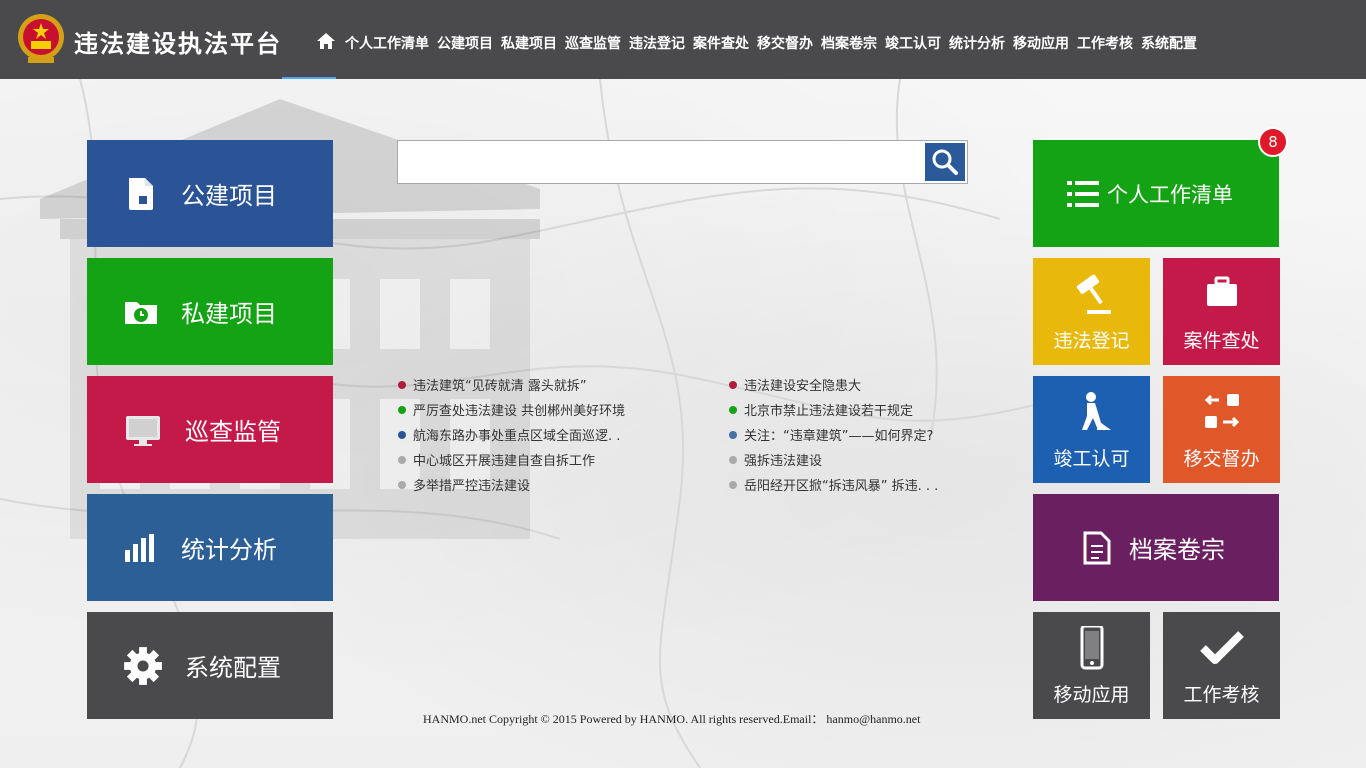 The image size is (1366, 768). I want to click on news-item: 违法建设安全隐患大, so click(854, 384).